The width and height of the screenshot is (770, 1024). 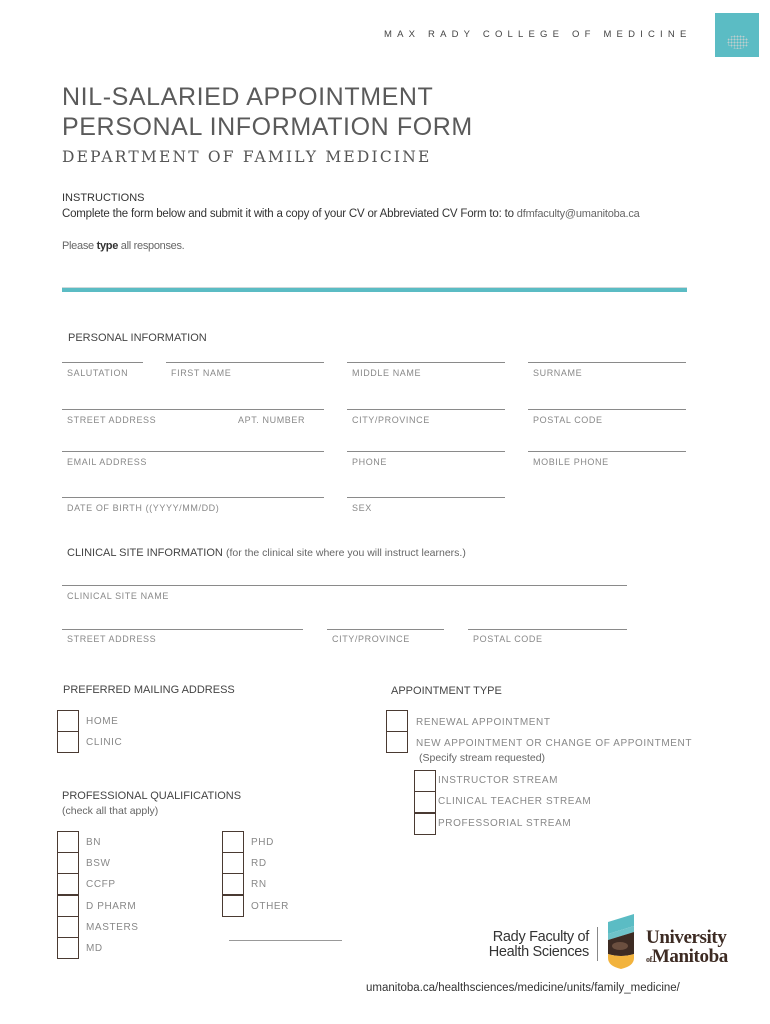 What do you see at coordinates (98, 863) in the screenshot?
I see `bsw-label: BSW` at bounding box center [98, 863].